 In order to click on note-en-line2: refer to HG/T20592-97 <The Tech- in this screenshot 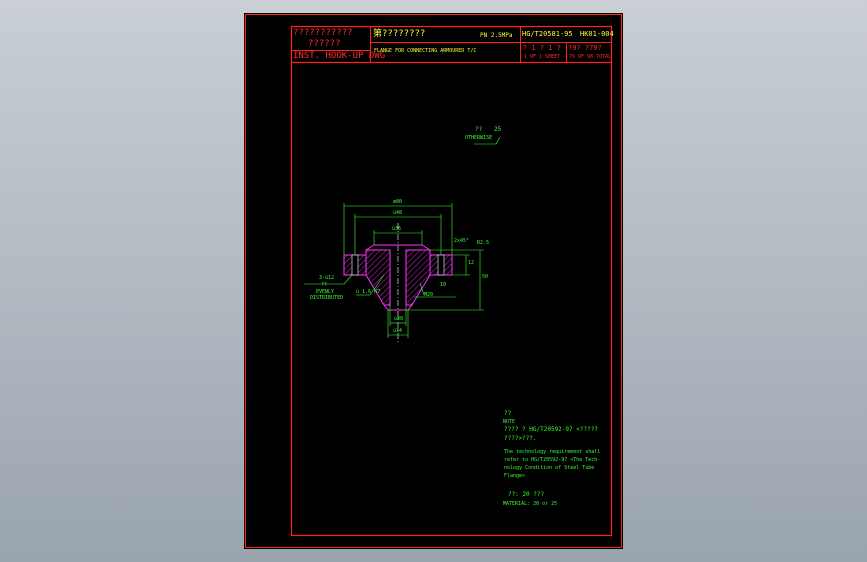, I will do `click(552, 460)`.